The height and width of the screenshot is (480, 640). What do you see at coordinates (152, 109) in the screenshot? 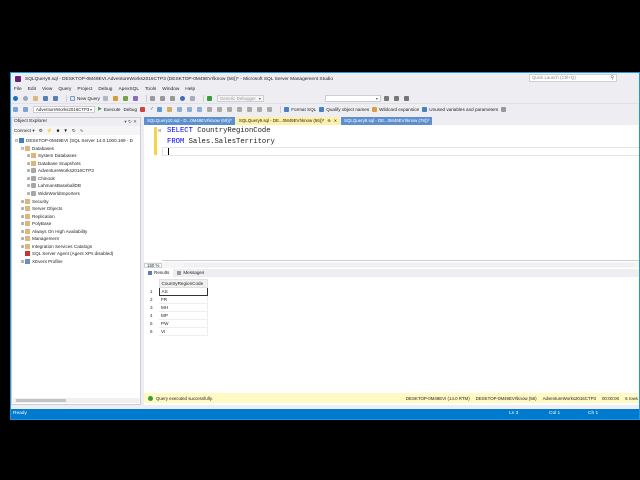
I see `parse-button: ✓` at bounding box center [152, 109].